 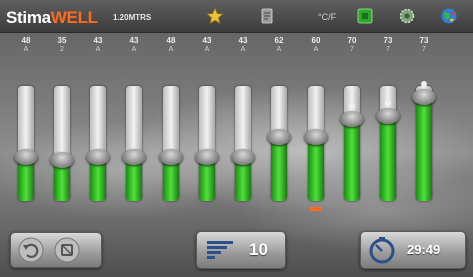 I want to click on slider-label-9: 60 A, so click(x=316, y=45).